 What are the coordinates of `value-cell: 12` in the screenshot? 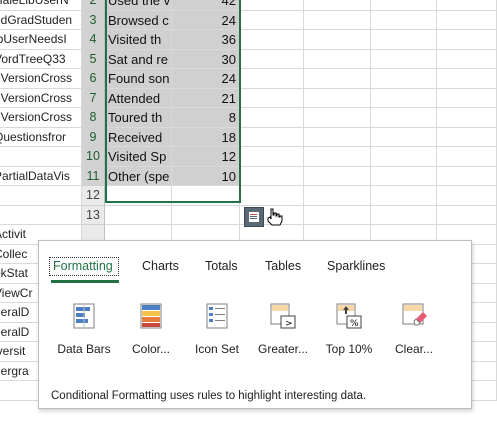 It's located at (206, 157).